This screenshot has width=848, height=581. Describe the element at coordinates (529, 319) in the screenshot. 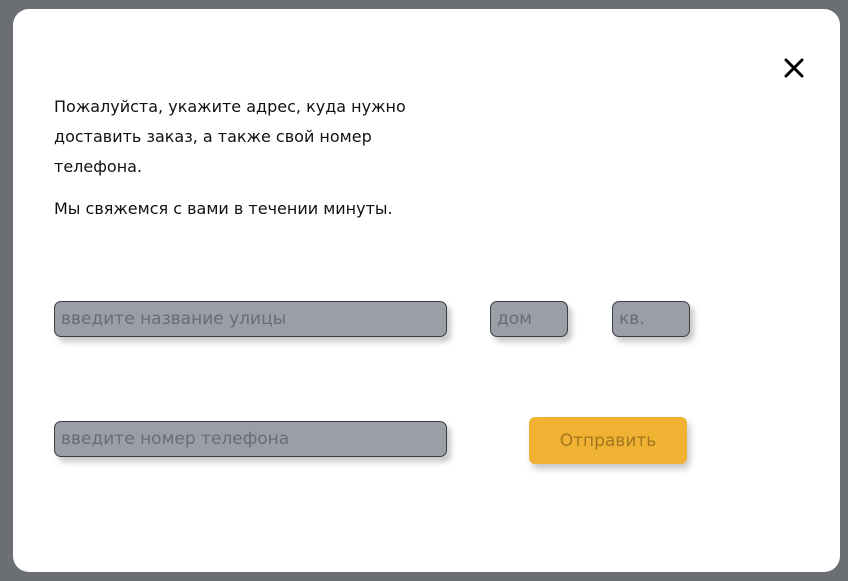

I see `house-number-input` at that location.